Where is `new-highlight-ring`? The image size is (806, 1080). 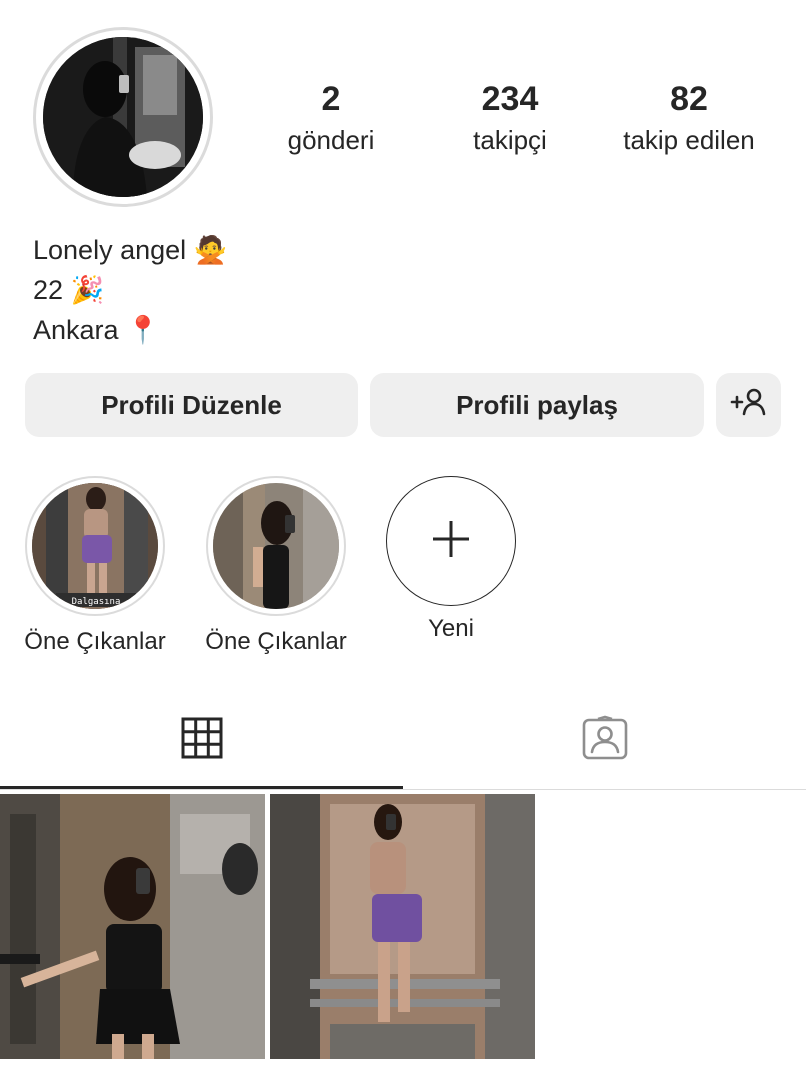
new-highlight-ring is located at coordinates (451, 541).